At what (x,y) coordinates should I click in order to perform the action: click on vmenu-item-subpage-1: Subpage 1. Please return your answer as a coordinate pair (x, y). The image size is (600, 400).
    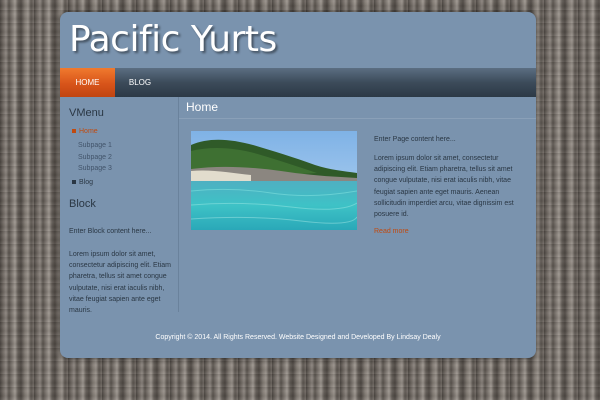
    Looking at the image, I should click on (95, 145).